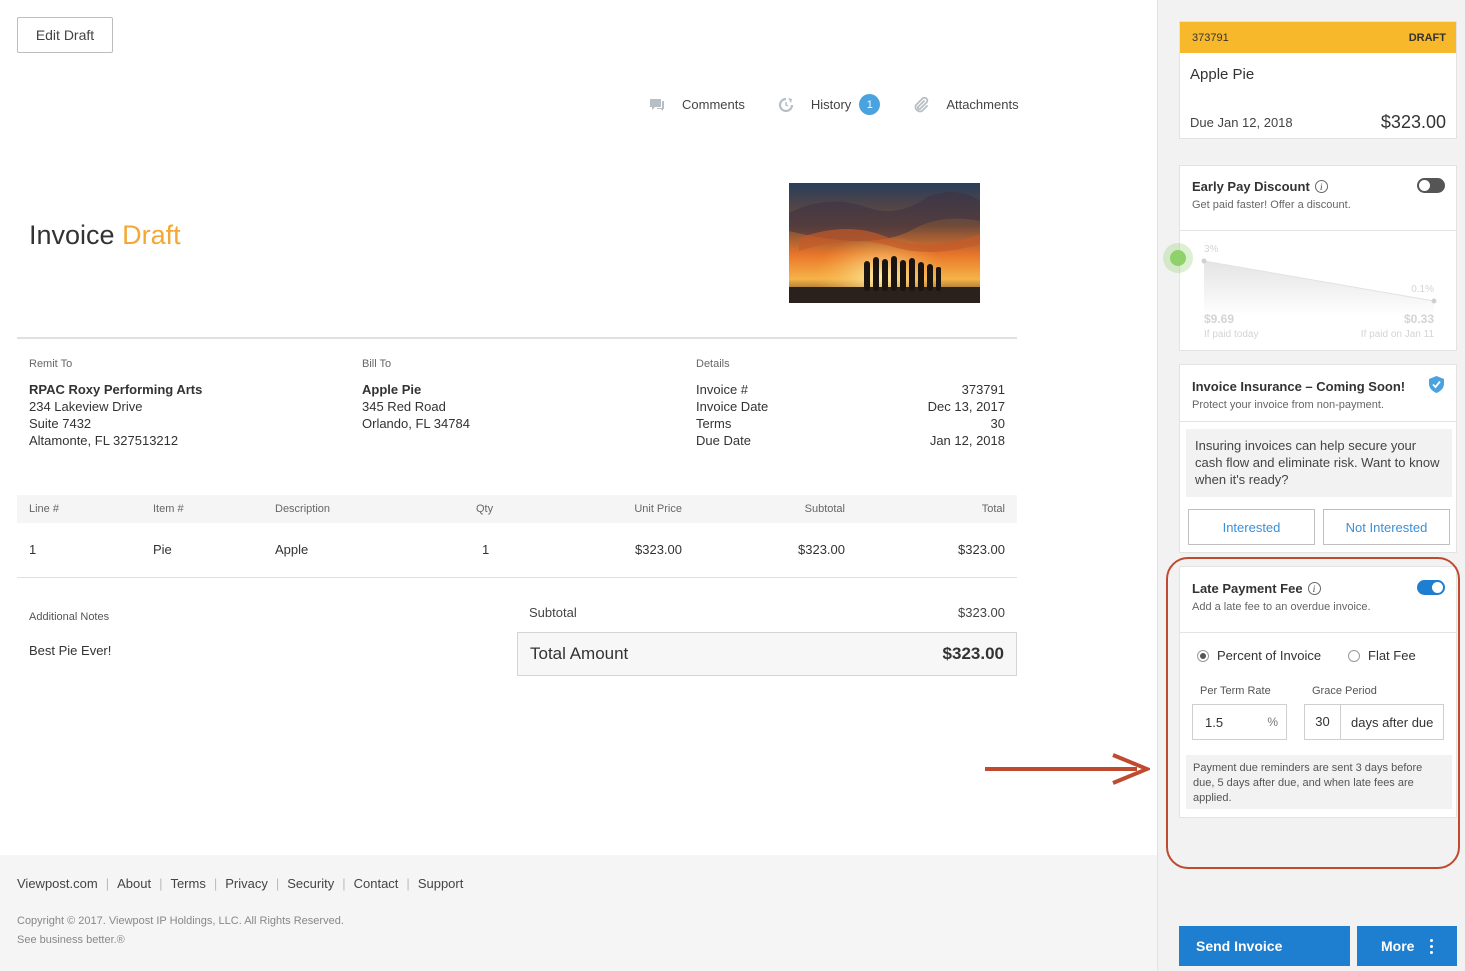 The height and width of the screenshot is (971, 1465). What do you see at coordinates (168, 509) in the screenshot?
I see `col-header-item: Item #` at bounding box center [168, 509].